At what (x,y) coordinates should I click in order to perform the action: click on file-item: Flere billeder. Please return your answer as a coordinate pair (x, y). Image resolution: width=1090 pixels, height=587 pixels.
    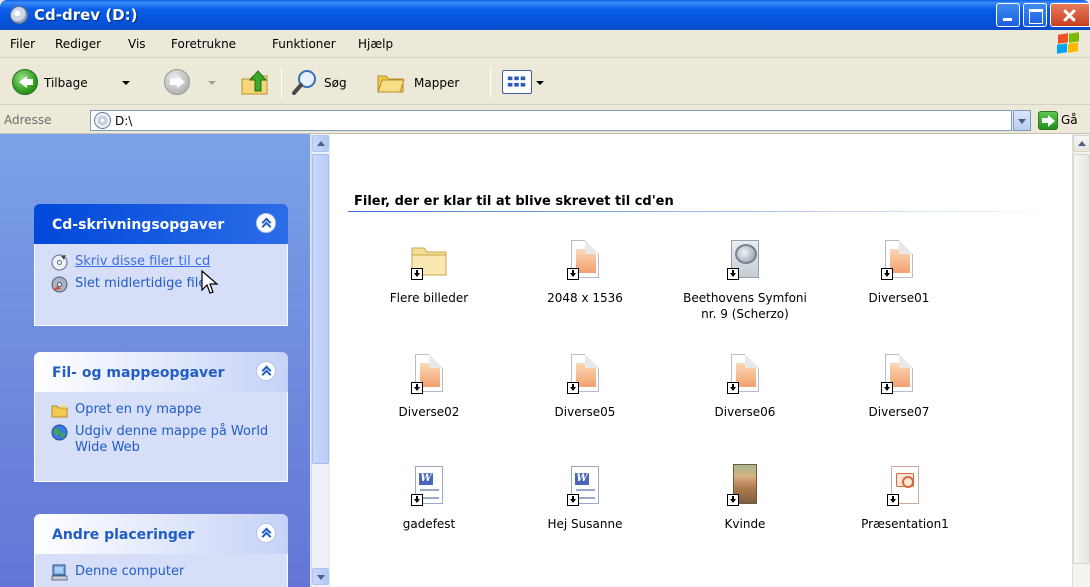
    Looking at the image, I should click on (429, 272).